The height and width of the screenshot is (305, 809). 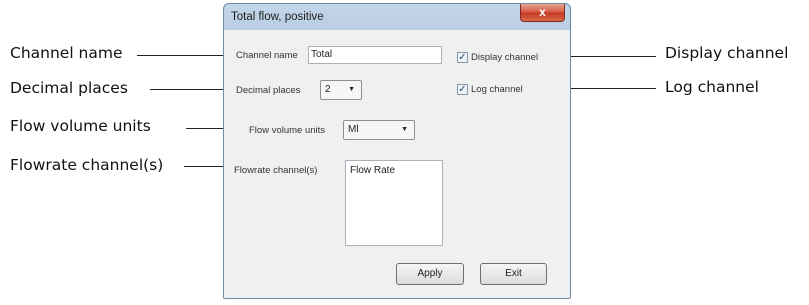 I want to click on close-button: x, so click(x=542, y=13).